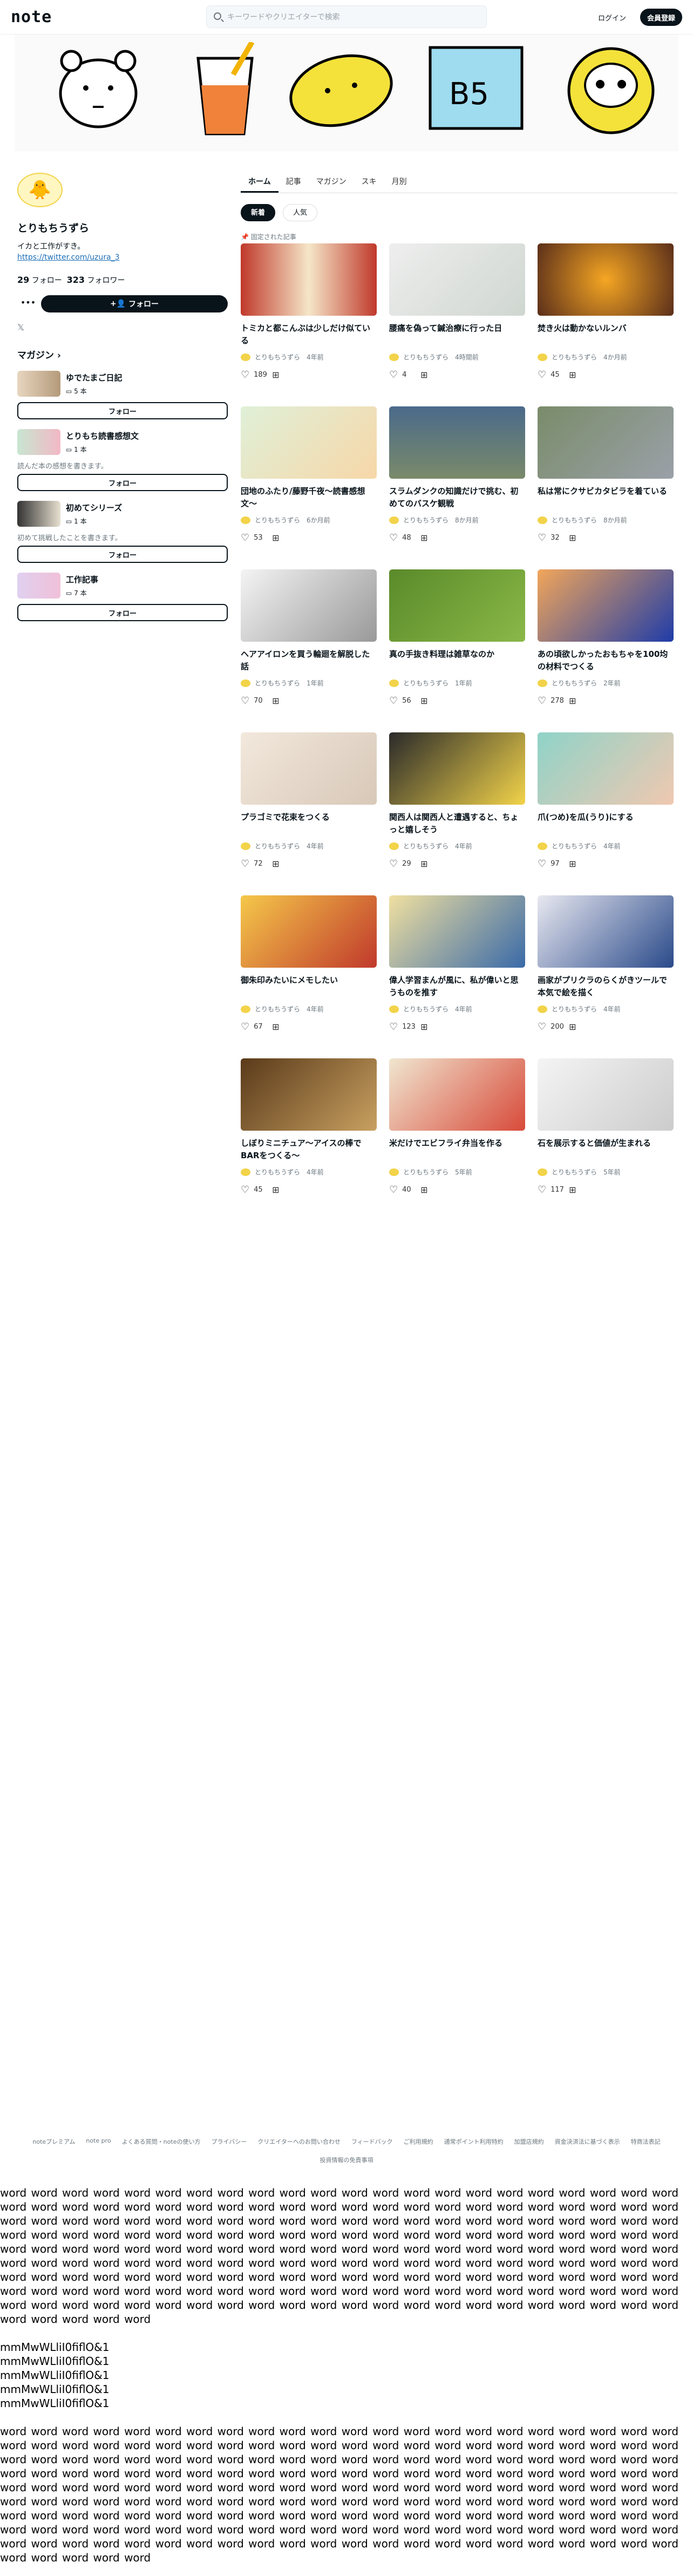 The image size is (693, 2576). Describe the element at coordinates (122, 395) in the screenshot. I see `magazine-item: ゆでたまご日記 ▭ 5 本 フォロー` at that location.